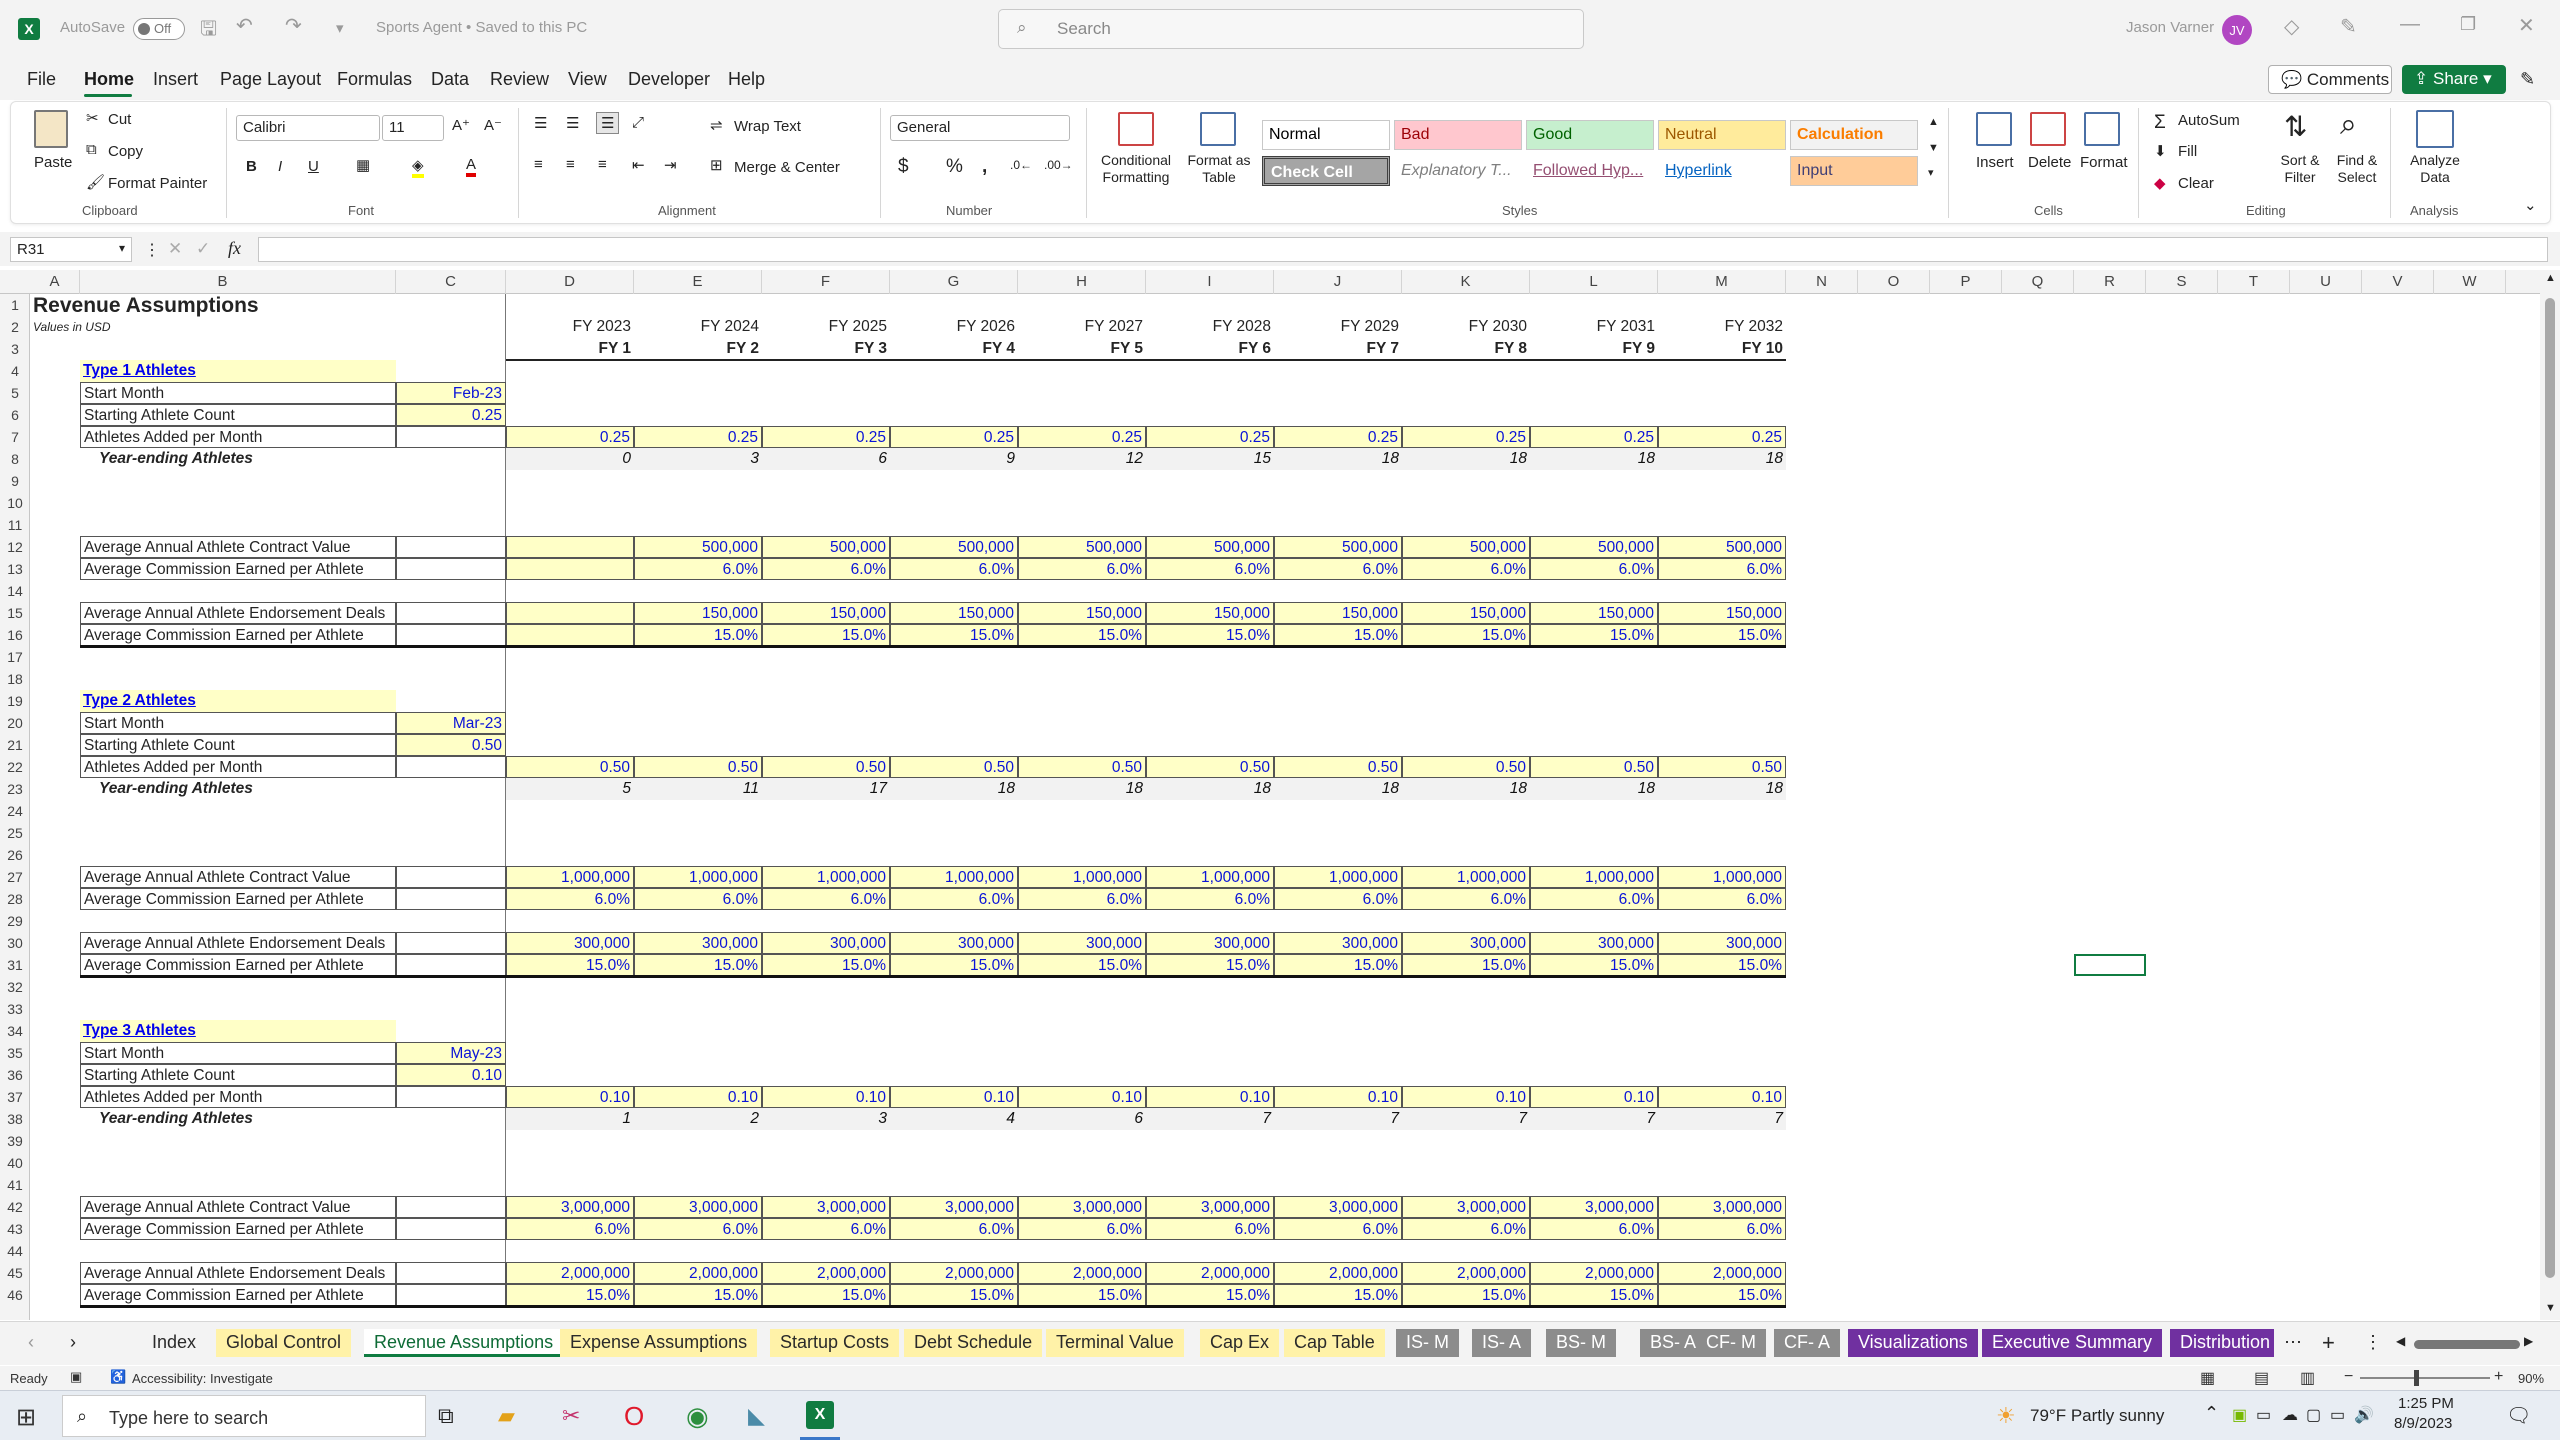 The image size is (2560, 1440). What do you see at coordinates (175, 79) in the screenshot?
I see `menu-insert: Insert` at bounding box center [175, 79].